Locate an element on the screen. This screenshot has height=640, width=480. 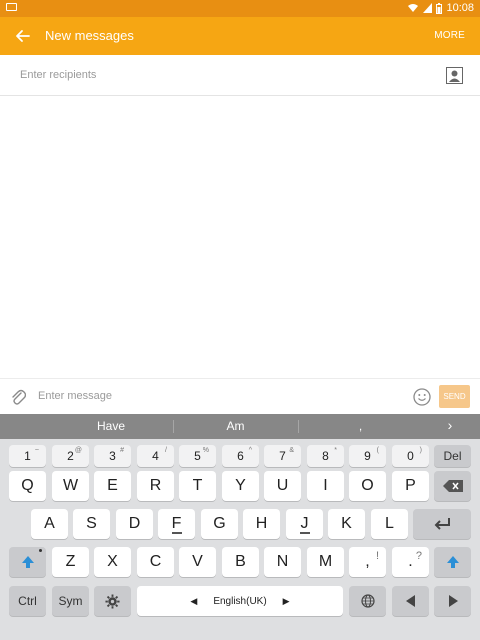
key-b: B is located at coordinates (240, 562).